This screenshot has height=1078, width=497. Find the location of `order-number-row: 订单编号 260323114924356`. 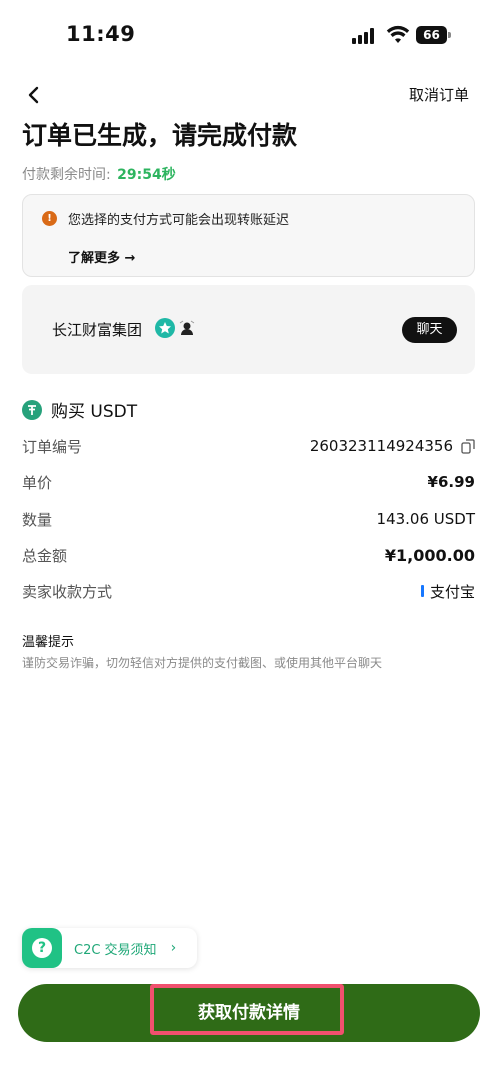

order-number-row: 订单编号 260323114924356 is located at coordinates (248, 446).